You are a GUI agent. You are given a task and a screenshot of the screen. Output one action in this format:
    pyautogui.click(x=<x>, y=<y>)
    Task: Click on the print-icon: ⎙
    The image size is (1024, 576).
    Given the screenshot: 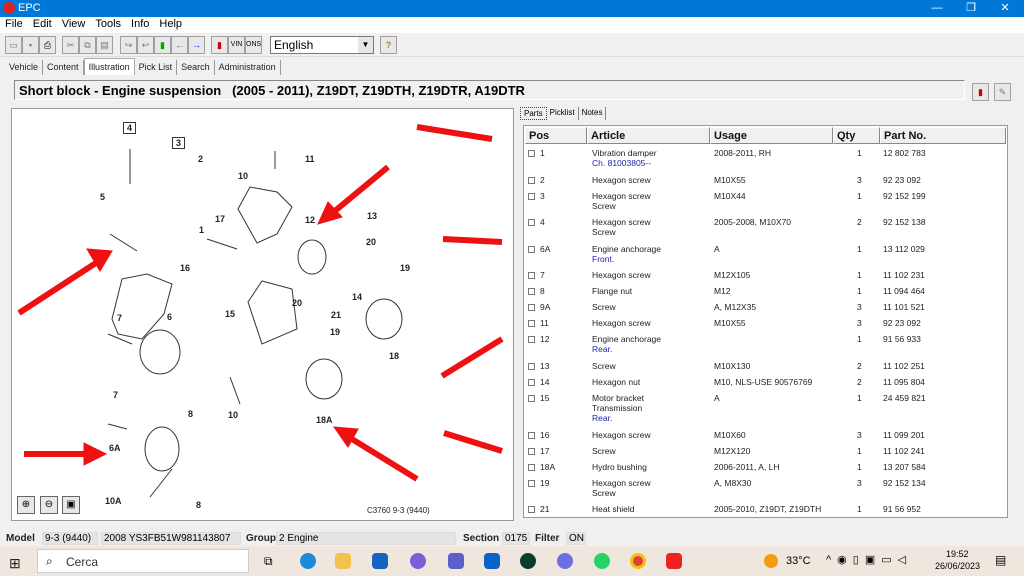 What is the action you would take?
    pyautogui.click(x=47, y=45)
    